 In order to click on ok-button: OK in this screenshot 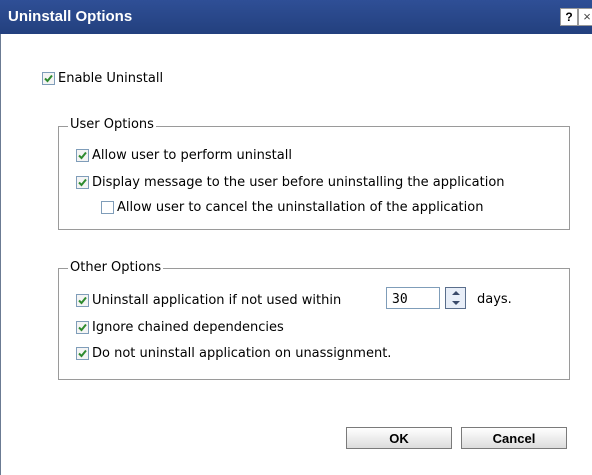, I will do `click(399, 438)`.